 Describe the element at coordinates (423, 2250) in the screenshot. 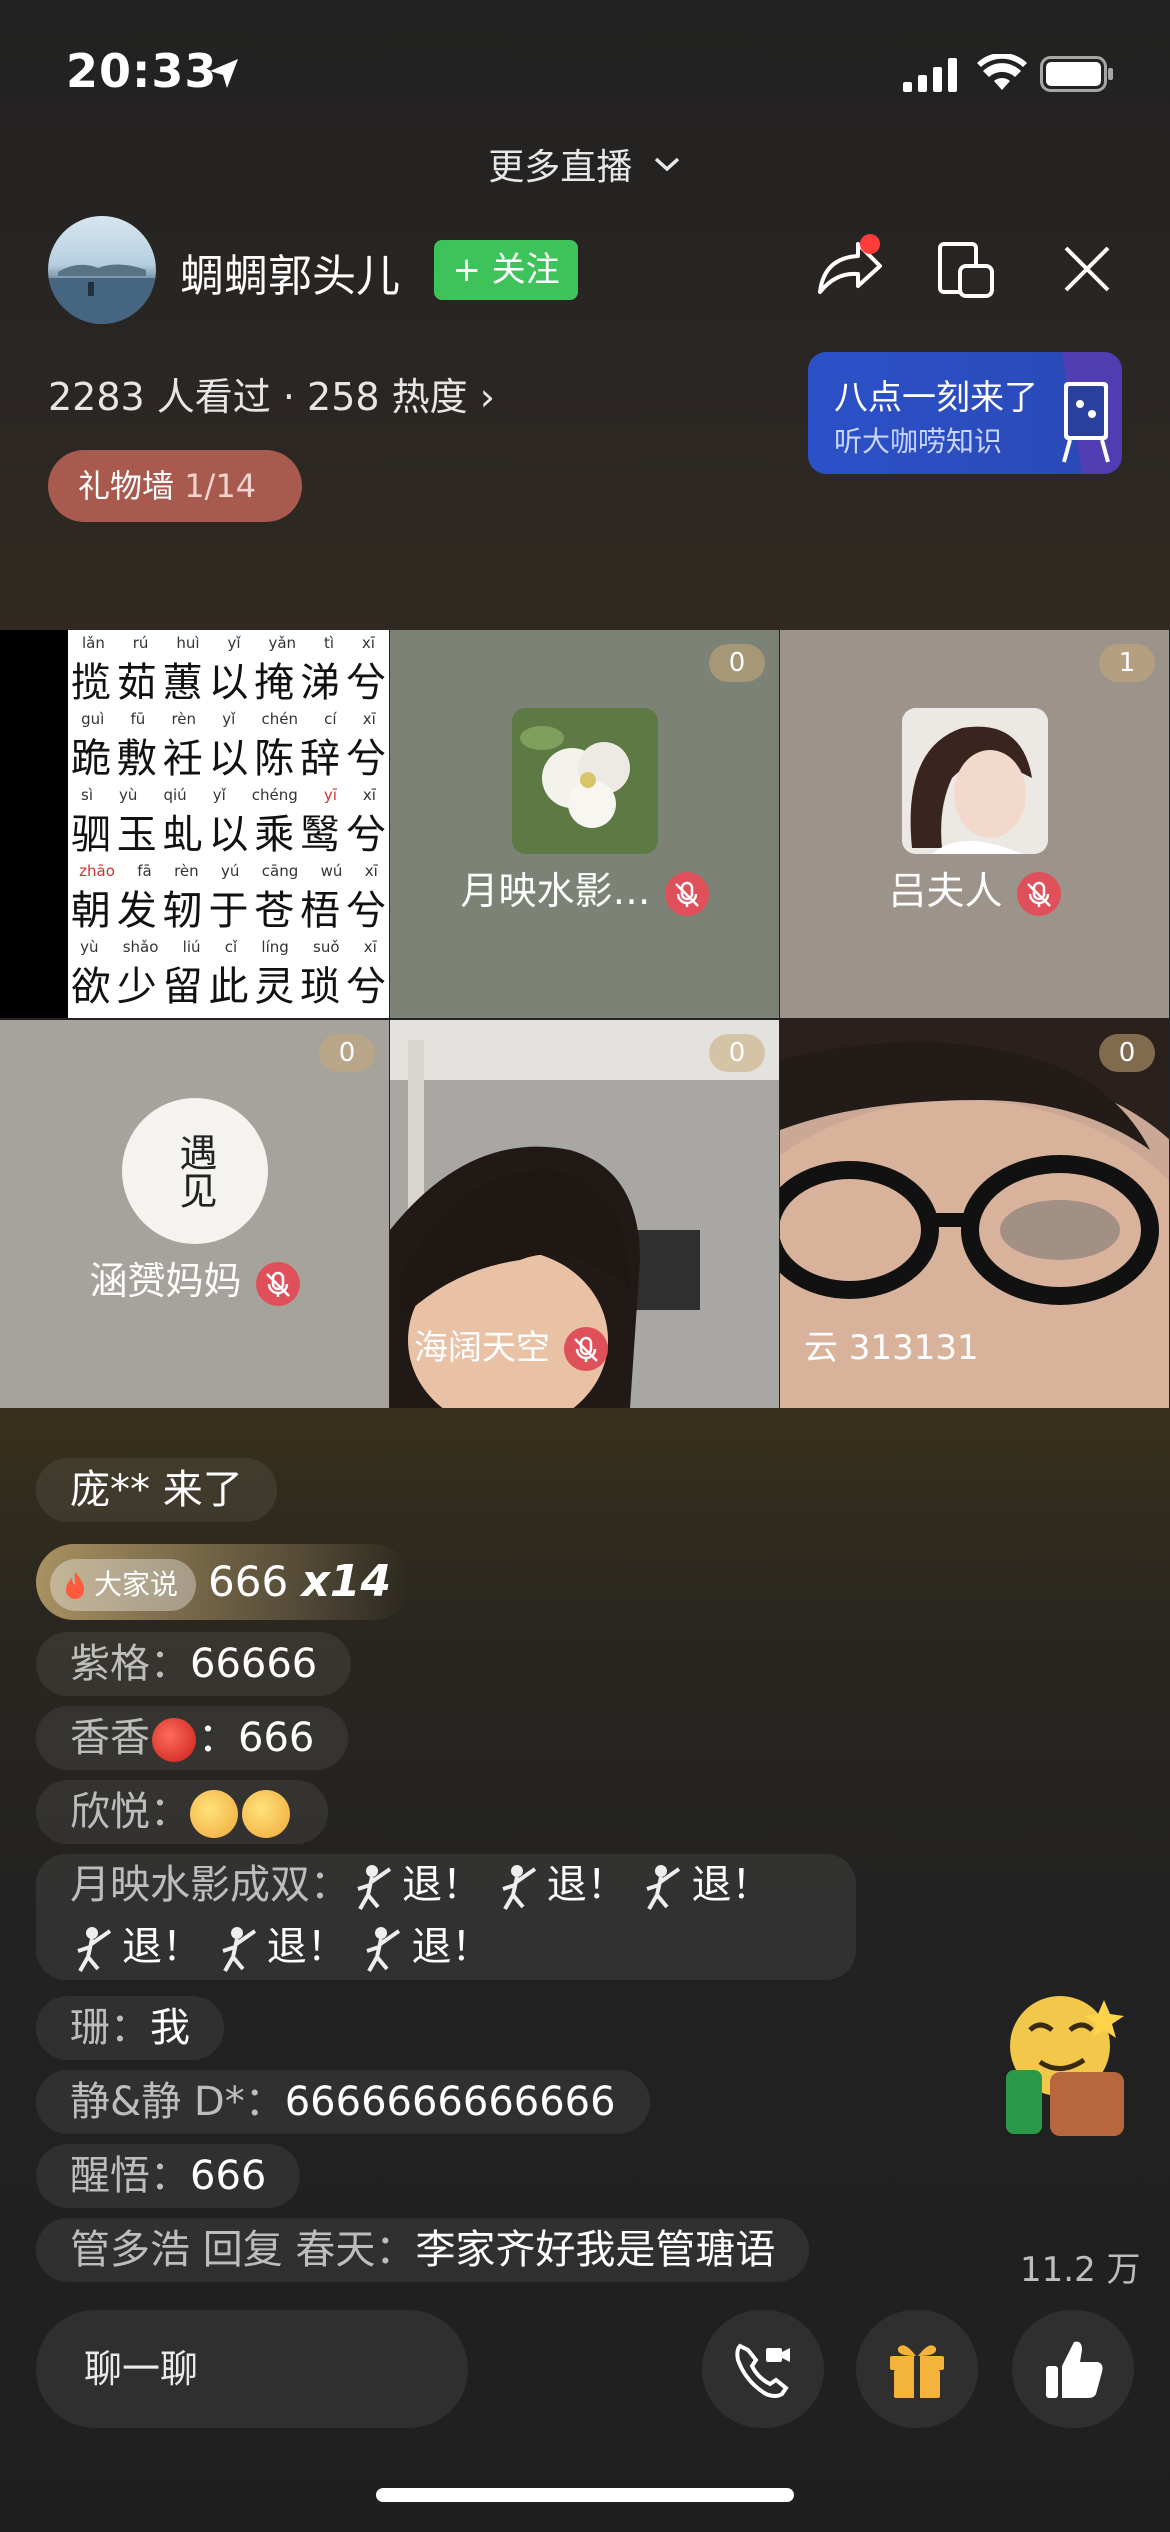

I see `chat-message: 管多浩 回复 春天：李家齐好我是管瑭语` at that location.